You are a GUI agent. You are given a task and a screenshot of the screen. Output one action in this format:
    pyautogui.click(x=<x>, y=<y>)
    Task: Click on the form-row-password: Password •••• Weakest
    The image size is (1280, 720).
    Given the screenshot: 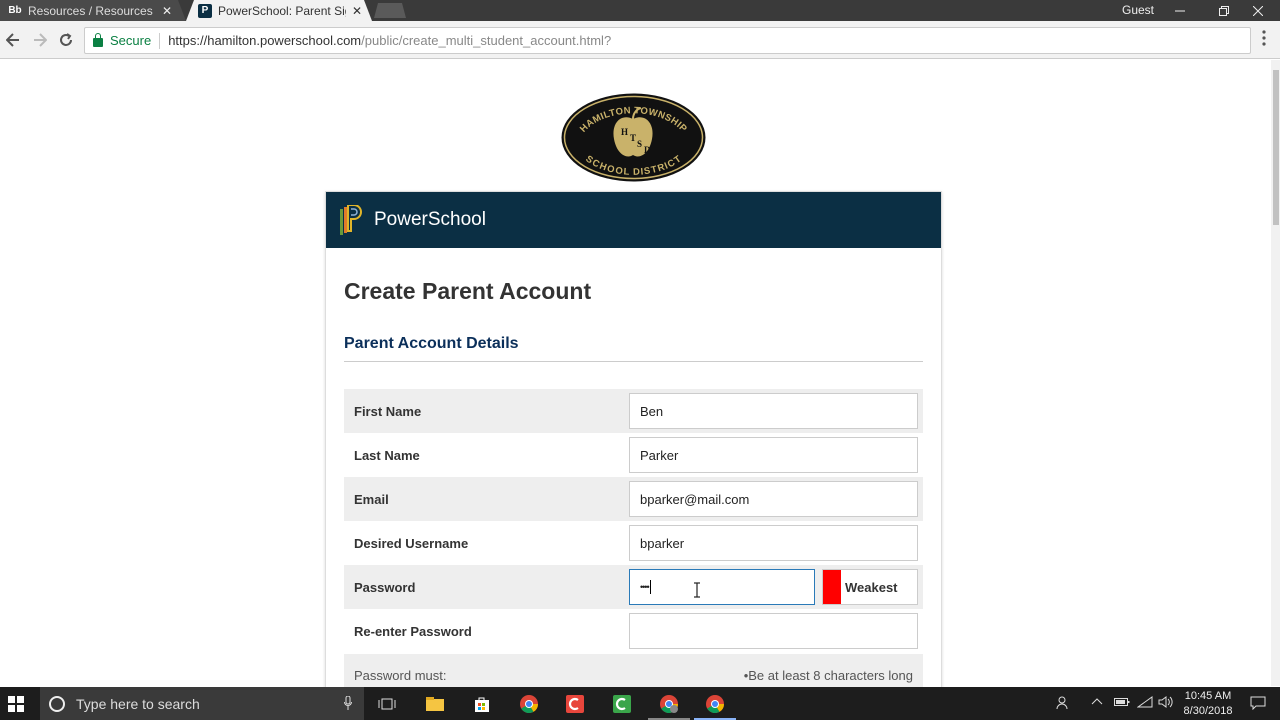 What is the action you would take?
    pyautogui.click(x=633, y=587)
    